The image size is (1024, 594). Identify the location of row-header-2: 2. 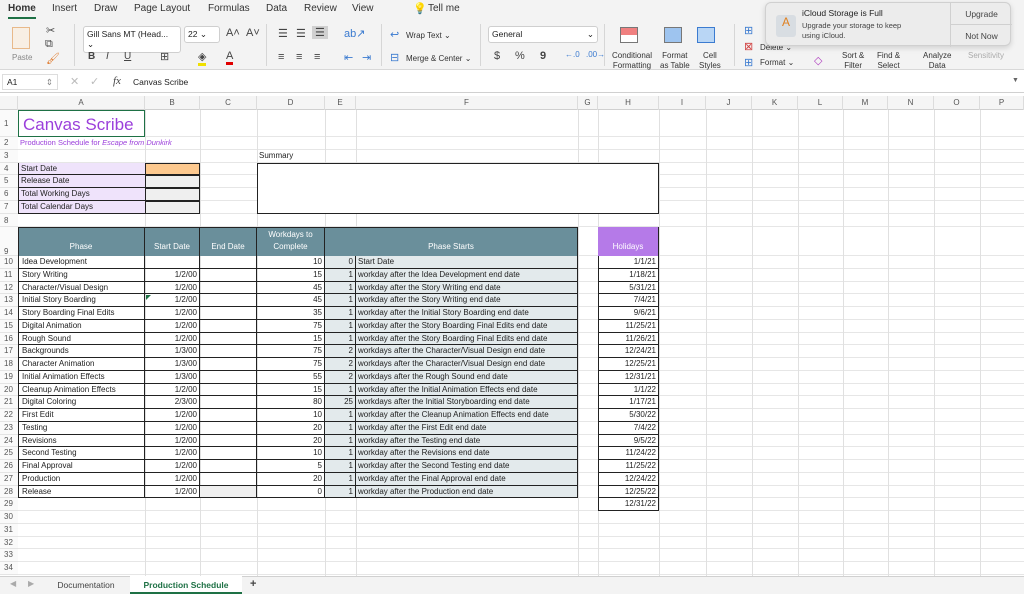
(9, 143).